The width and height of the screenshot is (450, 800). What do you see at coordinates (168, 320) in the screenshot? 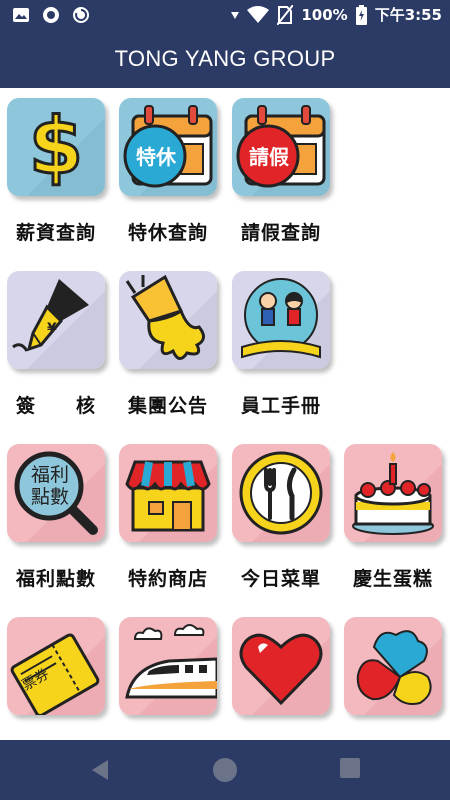
I see `megaphone-icon` at bounding box center [168, 320].